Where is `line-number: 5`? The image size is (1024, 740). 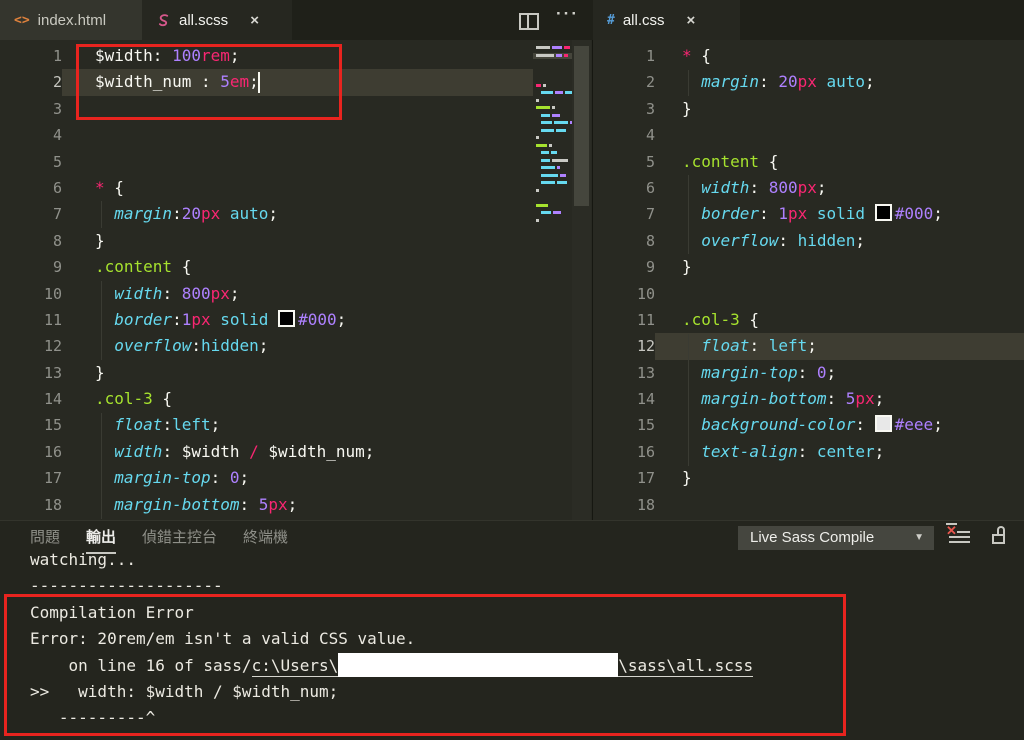 line-number: 5 is located at coordinates (650, 161).